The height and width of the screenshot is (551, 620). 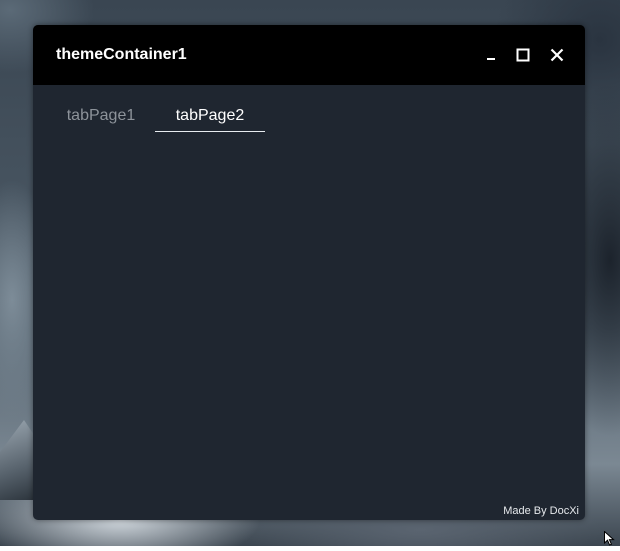 I want to click on maximize-icon, so click(x=523, y=55).